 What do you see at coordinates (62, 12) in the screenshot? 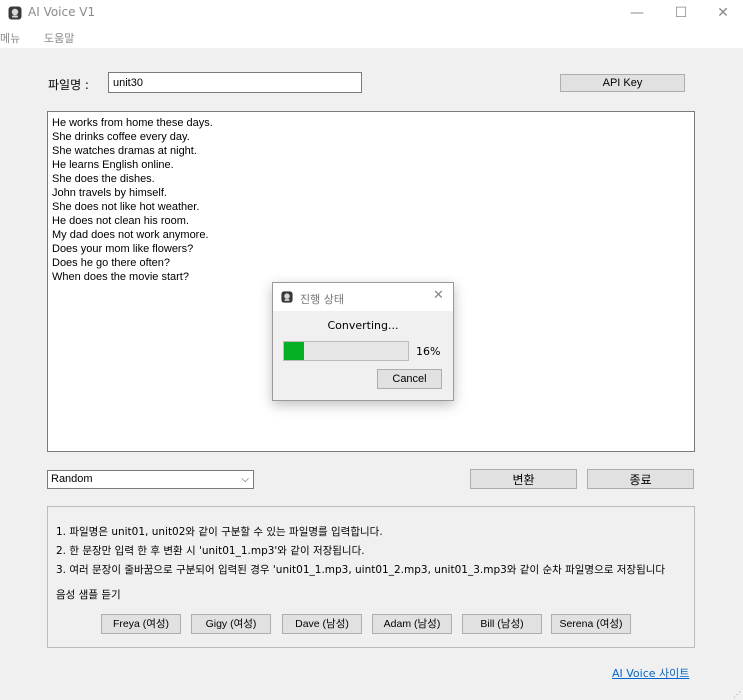
I see `window-title: AI Voice V1` at bounding box center [62, 12].